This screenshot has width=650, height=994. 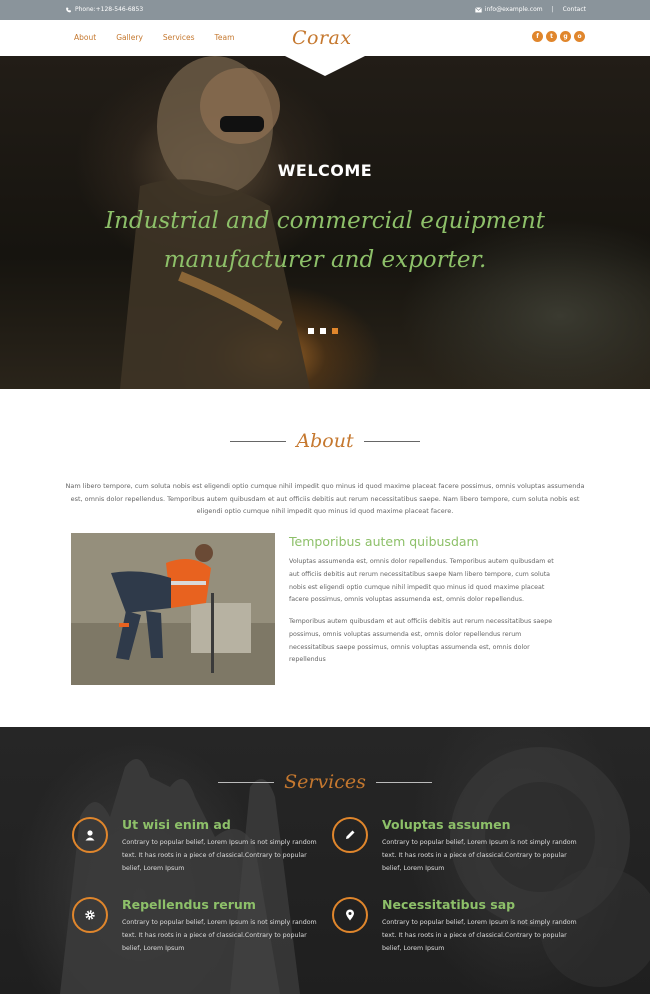 I want to click on about-heading: About, so click(x=325, y=441).